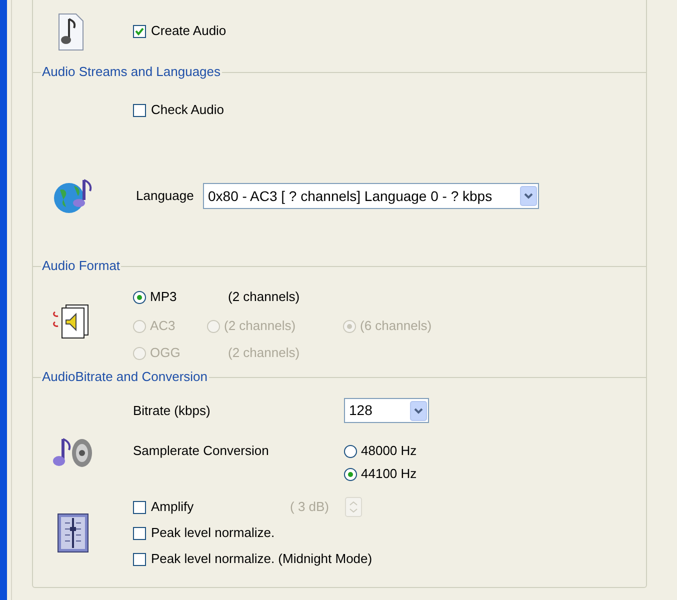 The image size is (677, 600). Describe the element at coordinates (386, 410) in the screenshot. I see `bitrate-dropdown: 128` at that location.